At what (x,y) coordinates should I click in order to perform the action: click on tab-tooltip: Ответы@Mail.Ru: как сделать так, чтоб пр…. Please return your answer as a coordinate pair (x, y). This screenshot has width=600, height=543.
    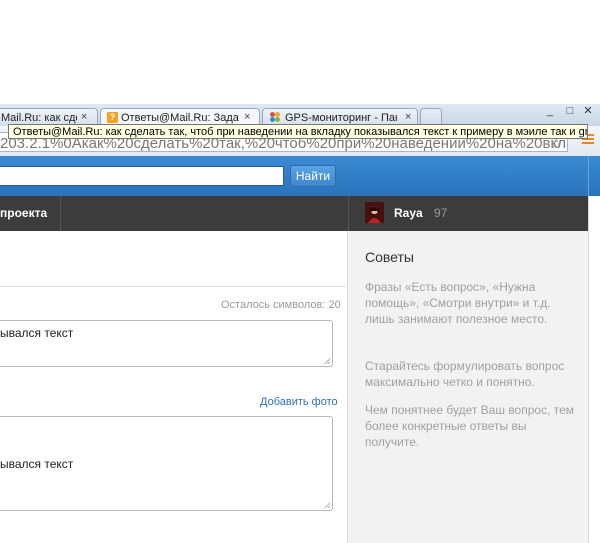
    Looking at the image, I should click on (298, 131).